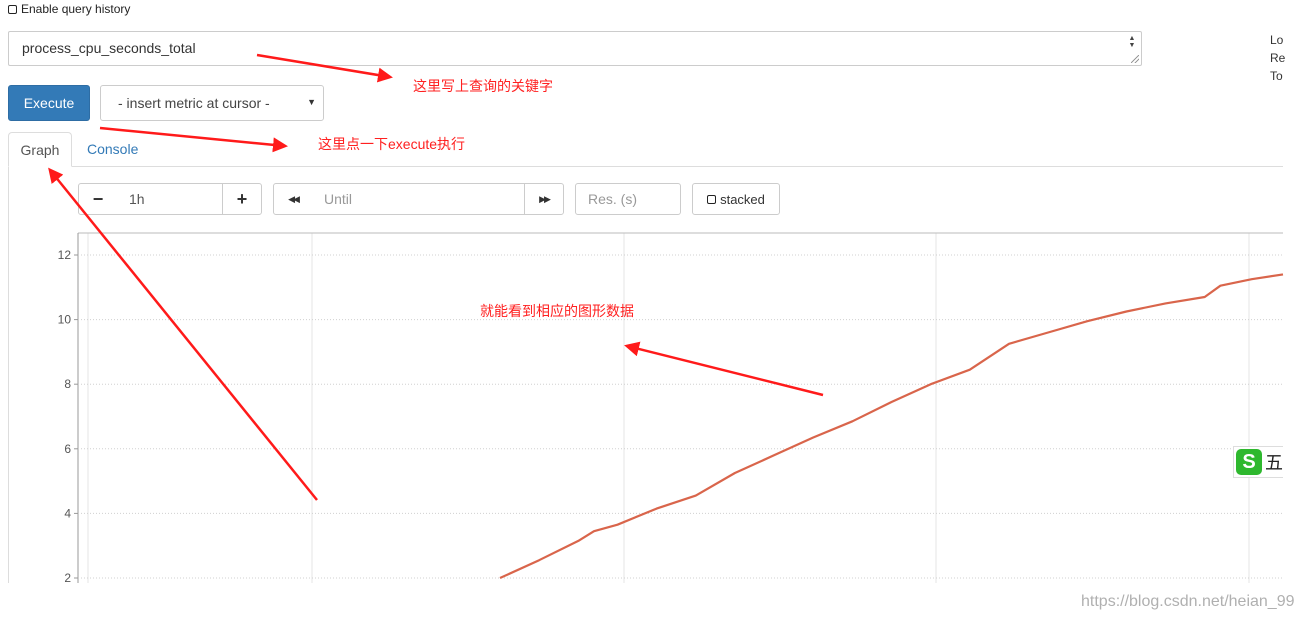 The image size is (1302, 621). Describe the element at coordinates (483, 86) in the screenshot. I see `annotation-query-note: 这里写上查询的关键字` at that location.